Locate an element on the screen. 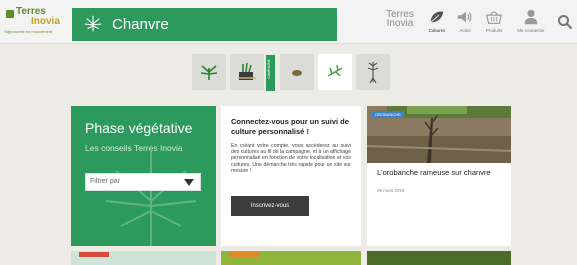  phase-subtitle: Les conseils Terres Inovia is located at coordinates (134, 148).